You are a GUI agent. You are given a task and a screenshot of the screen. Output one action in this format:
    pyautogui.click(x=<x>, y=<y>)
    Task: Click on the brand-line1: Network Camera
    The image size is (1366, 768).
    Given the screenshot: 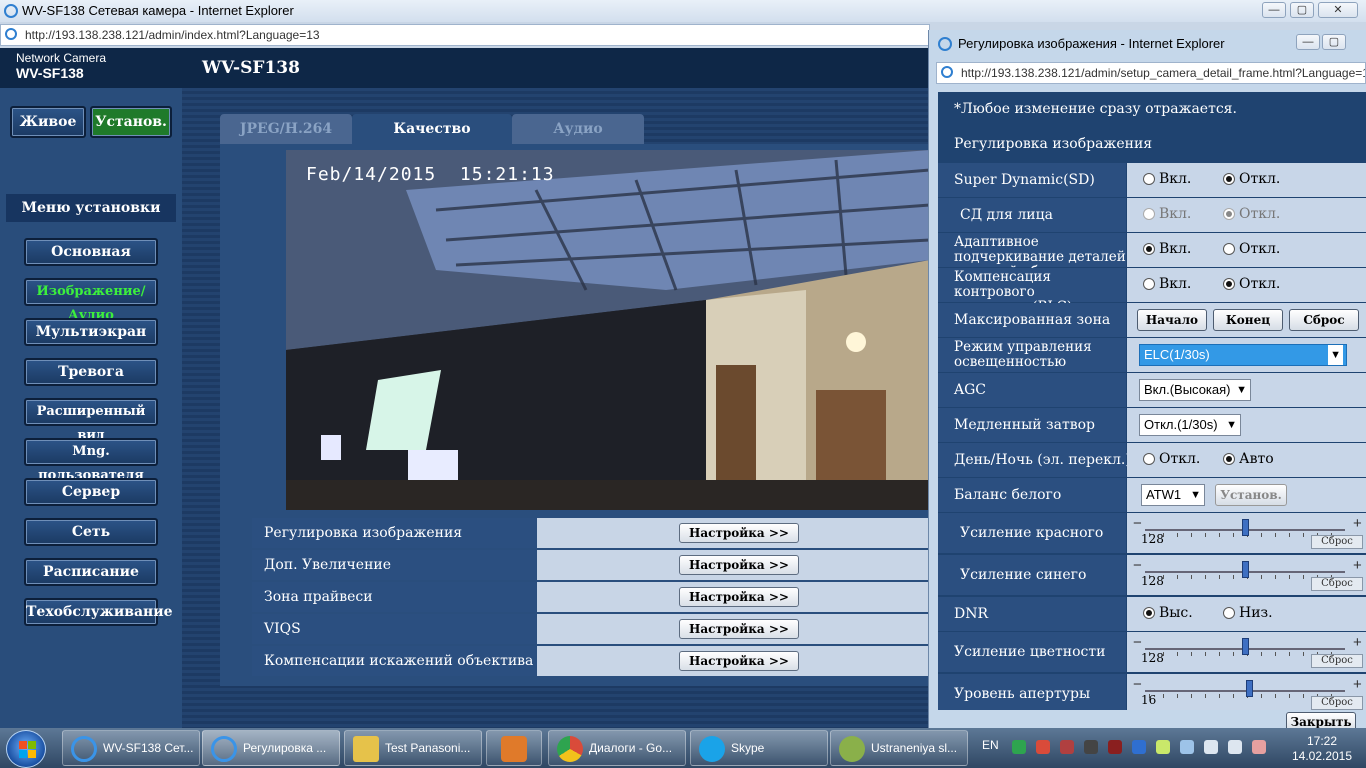 What is the action you would take?
    pyautogui.click(x=61, y=58)
    